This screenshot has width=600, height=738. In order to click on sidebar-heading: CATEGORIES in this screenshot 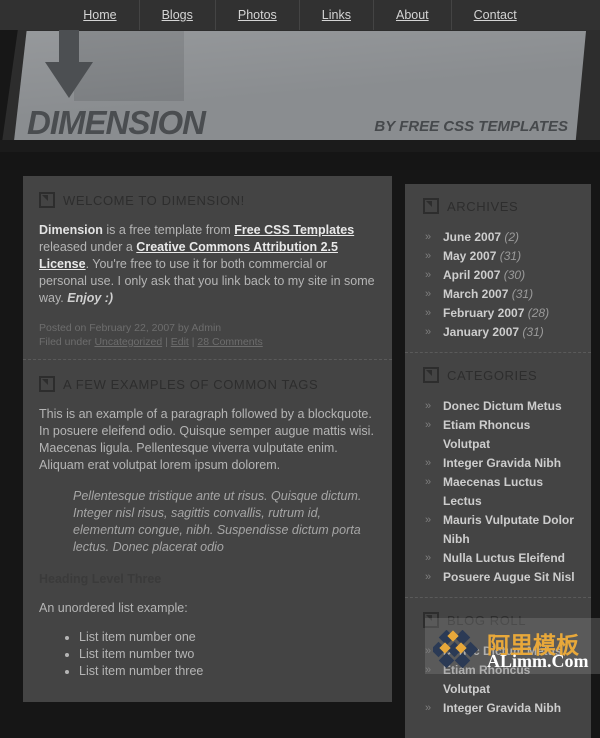, I will do `click(500, 375)`.